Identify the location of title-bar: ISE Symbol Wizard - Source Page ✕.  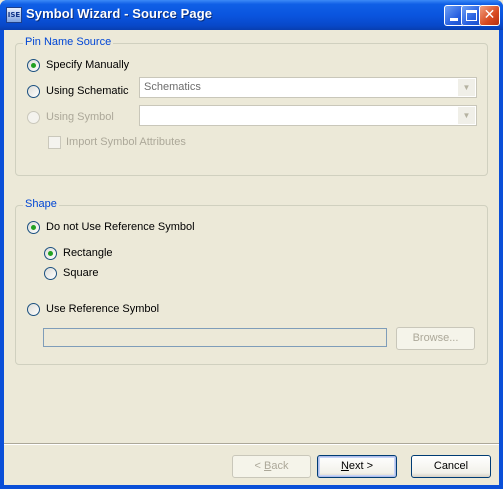
(251, 15).